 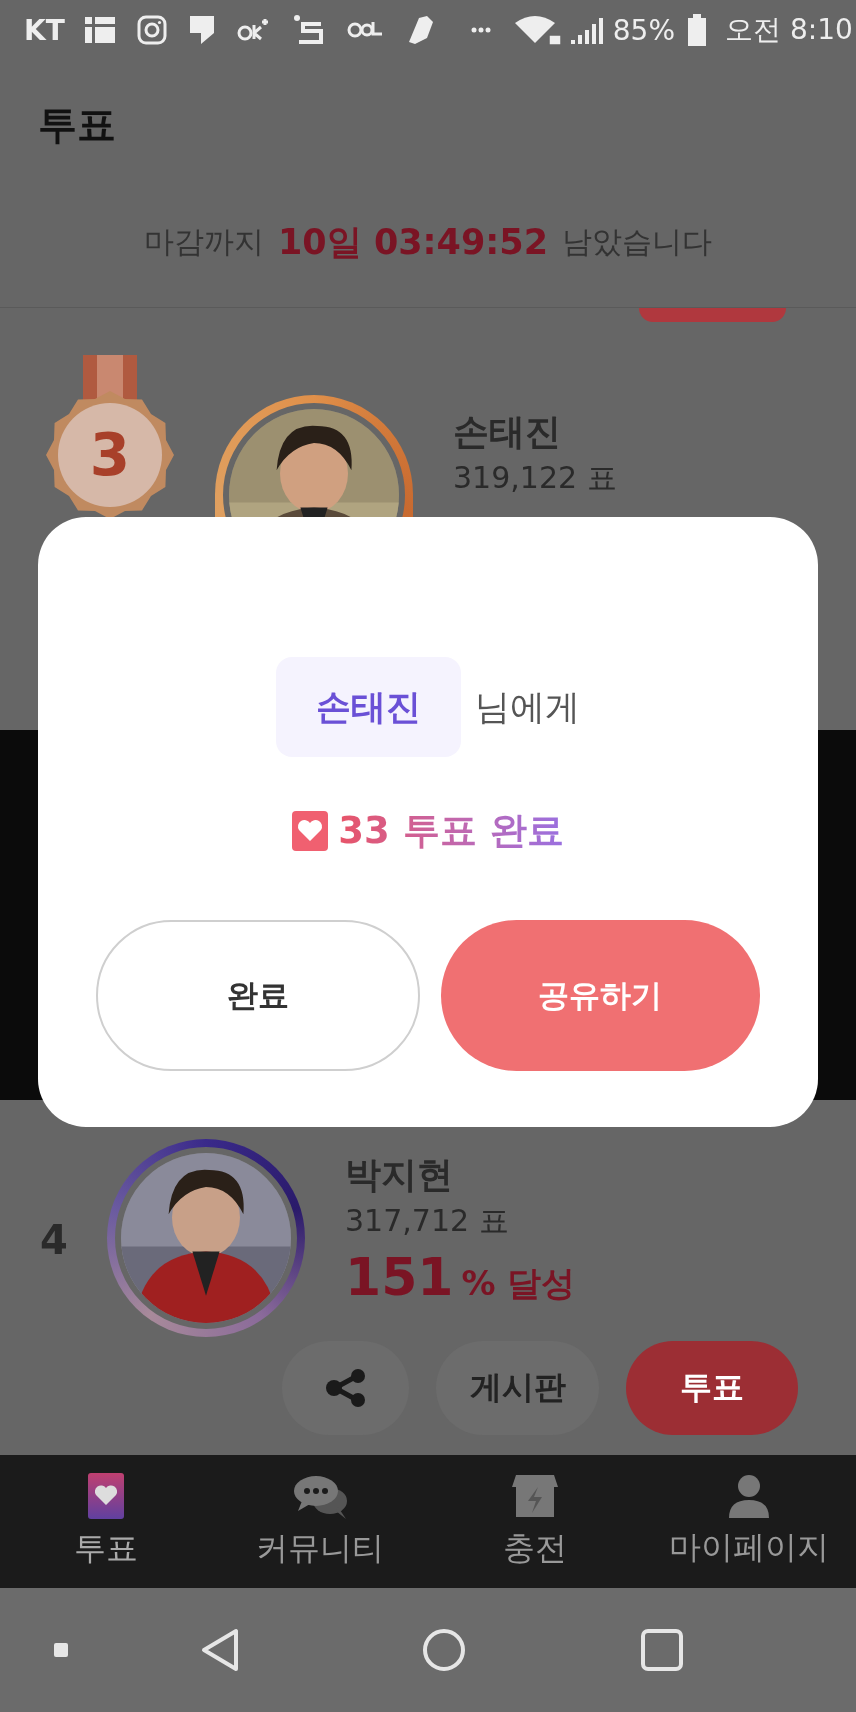 I want to click on camera-icon, so click(x=151, y=30).